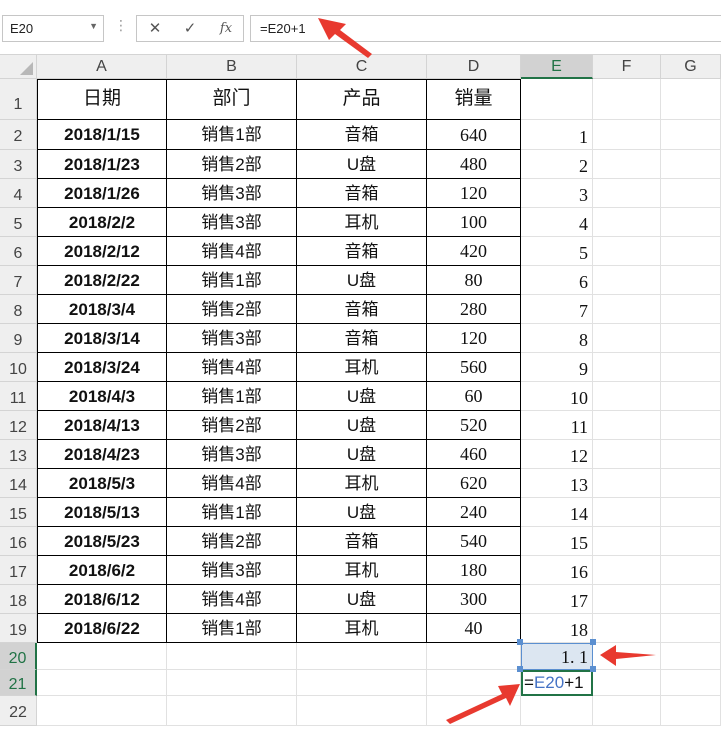 This screenshot has width=721, height=730. I want to click on insert-function-icon: fx, so click(226, 29).